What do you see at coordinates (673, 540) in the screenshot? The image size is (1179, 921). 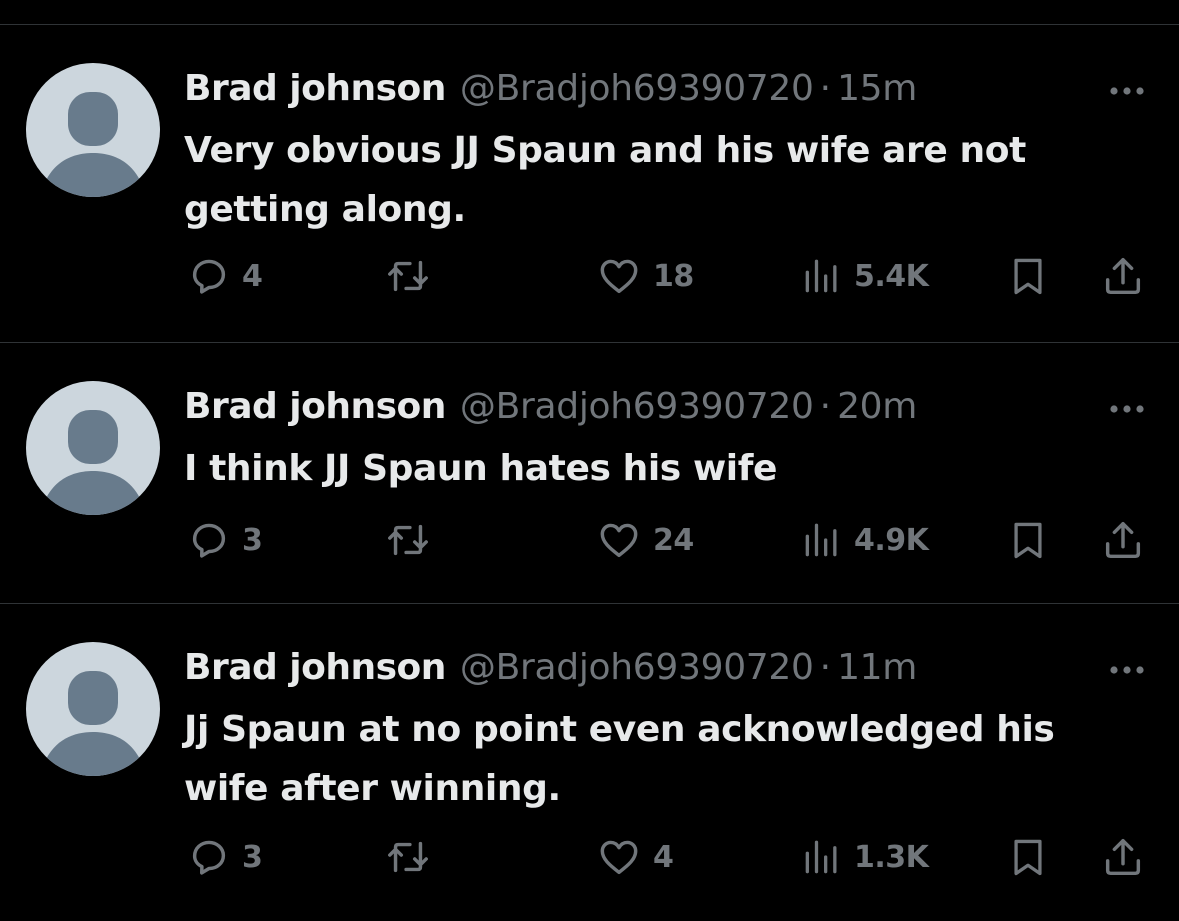 I see `like-count: 24` at bounding box center [673, 540].